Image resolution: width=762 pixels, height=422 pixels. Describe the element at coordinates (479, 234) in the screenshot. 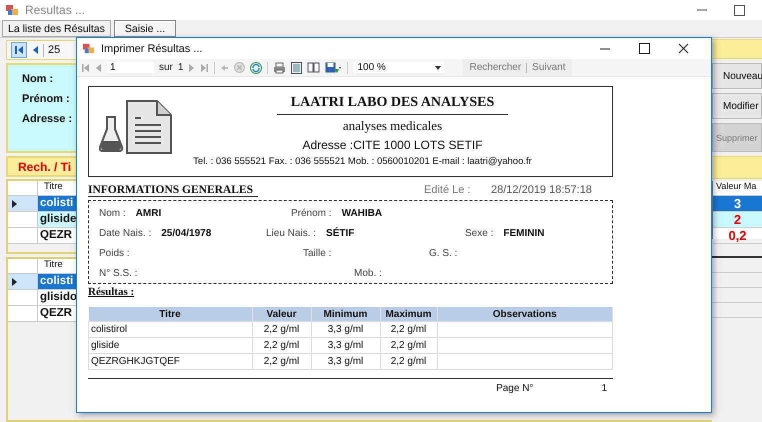

I see `field-label: Sexe :` at that location.